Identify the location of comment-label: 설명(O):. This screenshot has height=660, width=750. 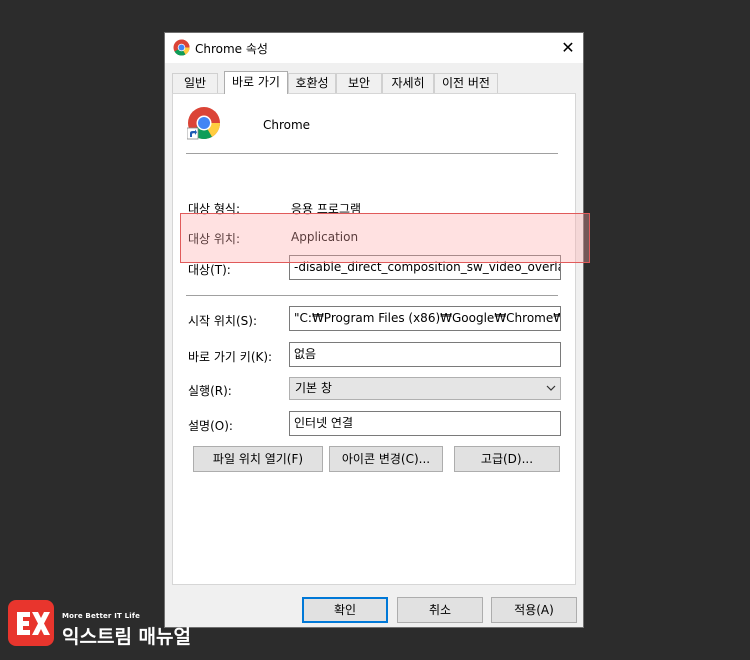
(210, 426).